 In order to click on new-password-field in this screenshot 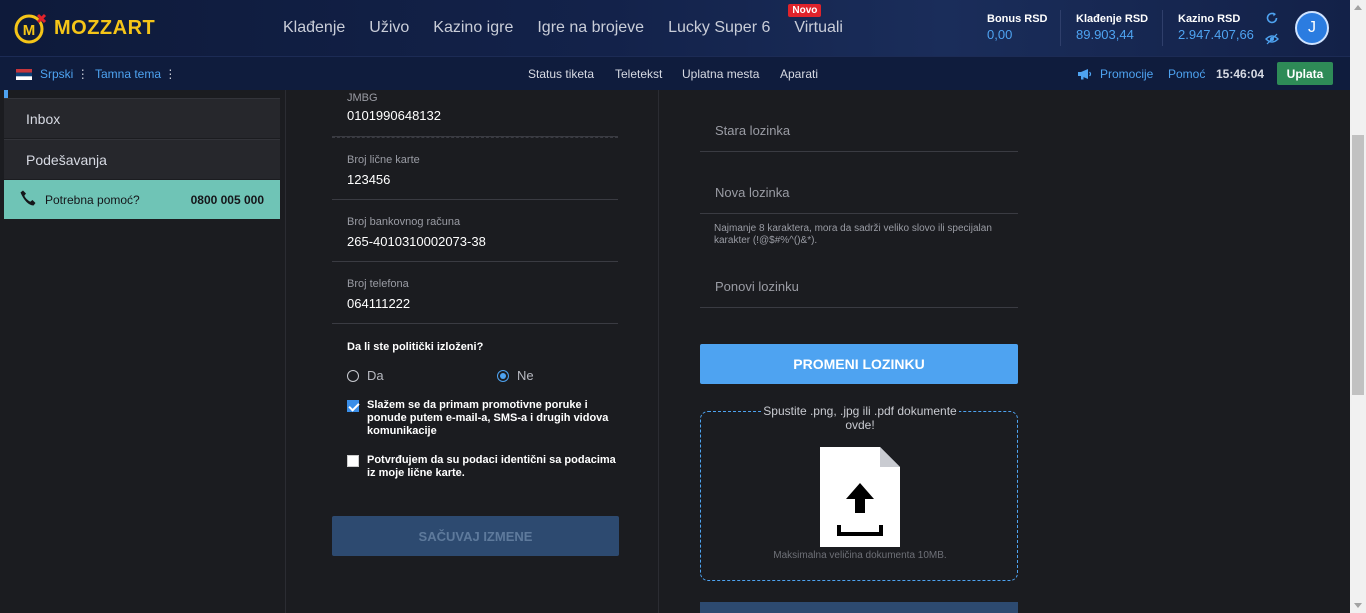, I will do `click(859, 199)`.